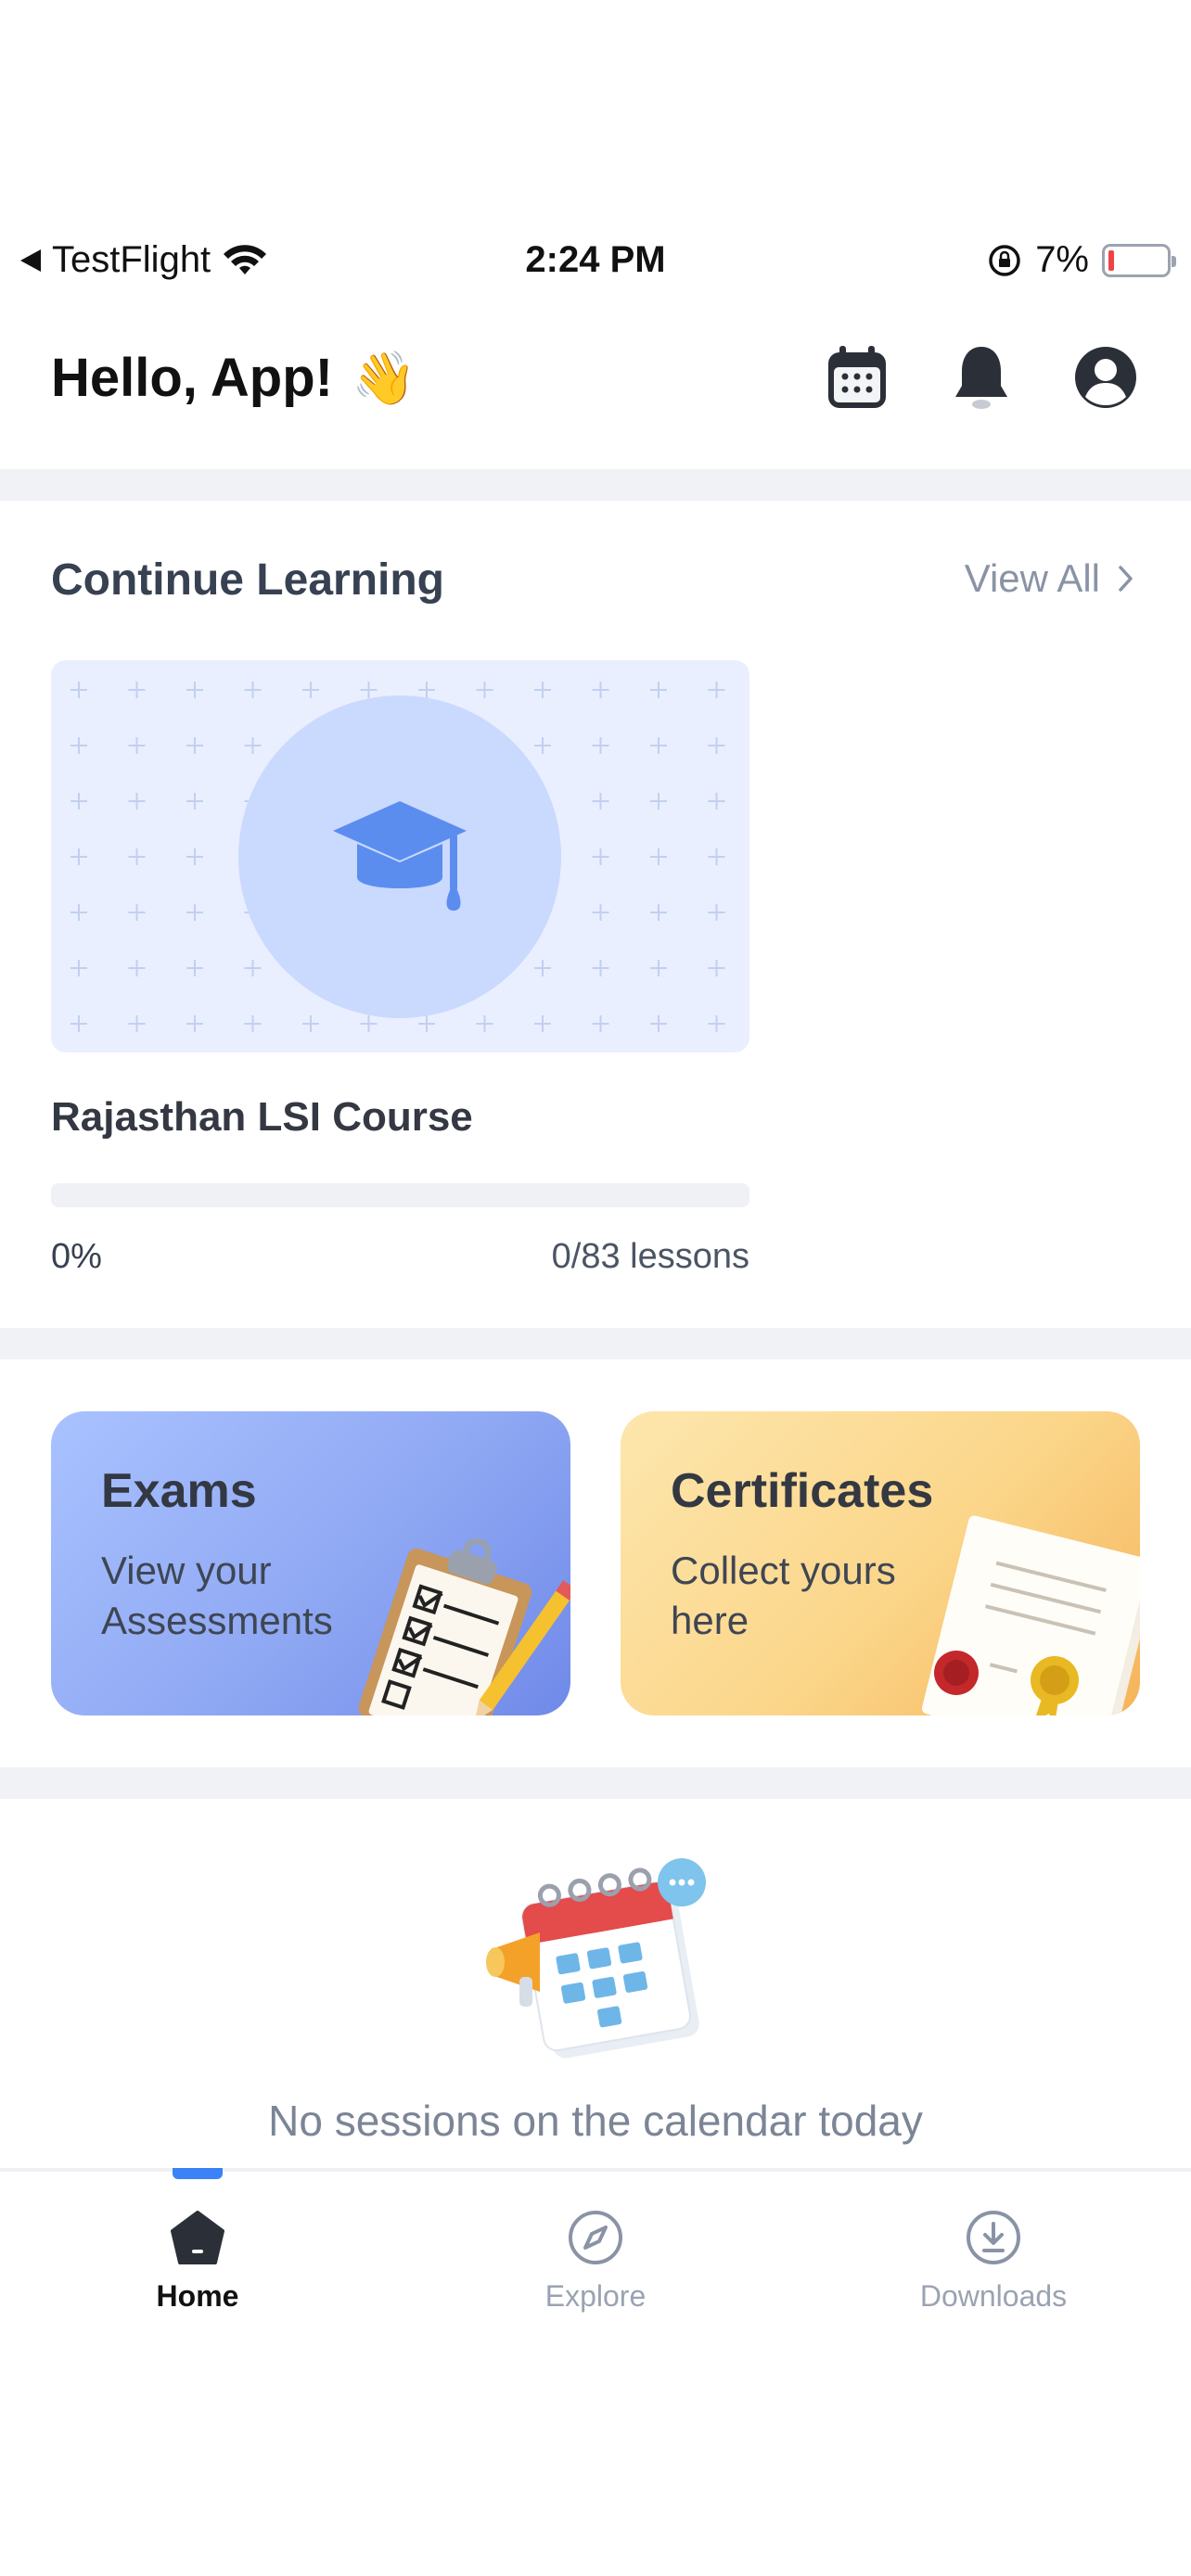 The width and height of the screenshot is (1191, 2576). What do you see at coordinates (857, 378) in the screenshot?
I see `calendar-icon` at bounding box center [857, 378].